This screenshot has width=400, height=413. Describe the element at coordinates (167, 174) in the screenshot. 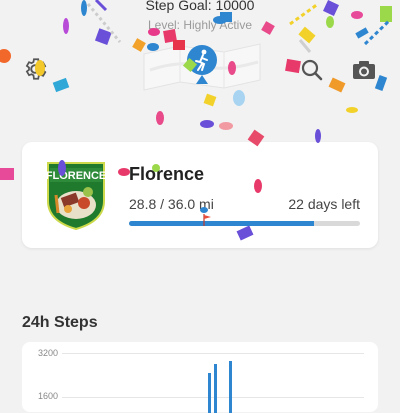

I see `challenge-city: Florence` at that location.